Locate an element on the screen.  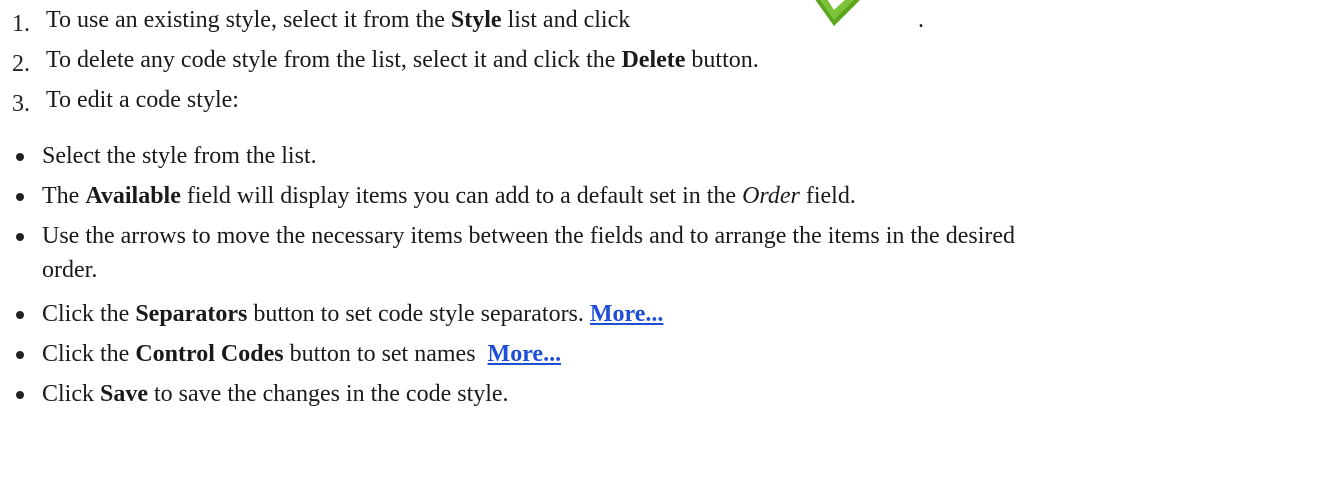
delete-term: Delete is located at coordinates (653, 60).